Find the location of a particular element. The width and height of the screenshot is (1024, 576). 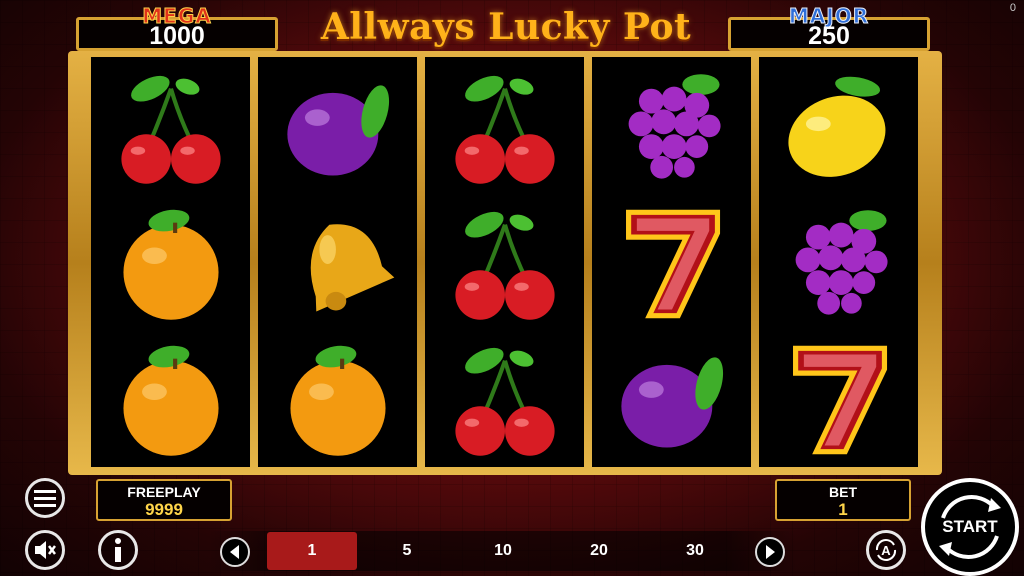

autoplay-icon: A is located at coordinates (886, 550).